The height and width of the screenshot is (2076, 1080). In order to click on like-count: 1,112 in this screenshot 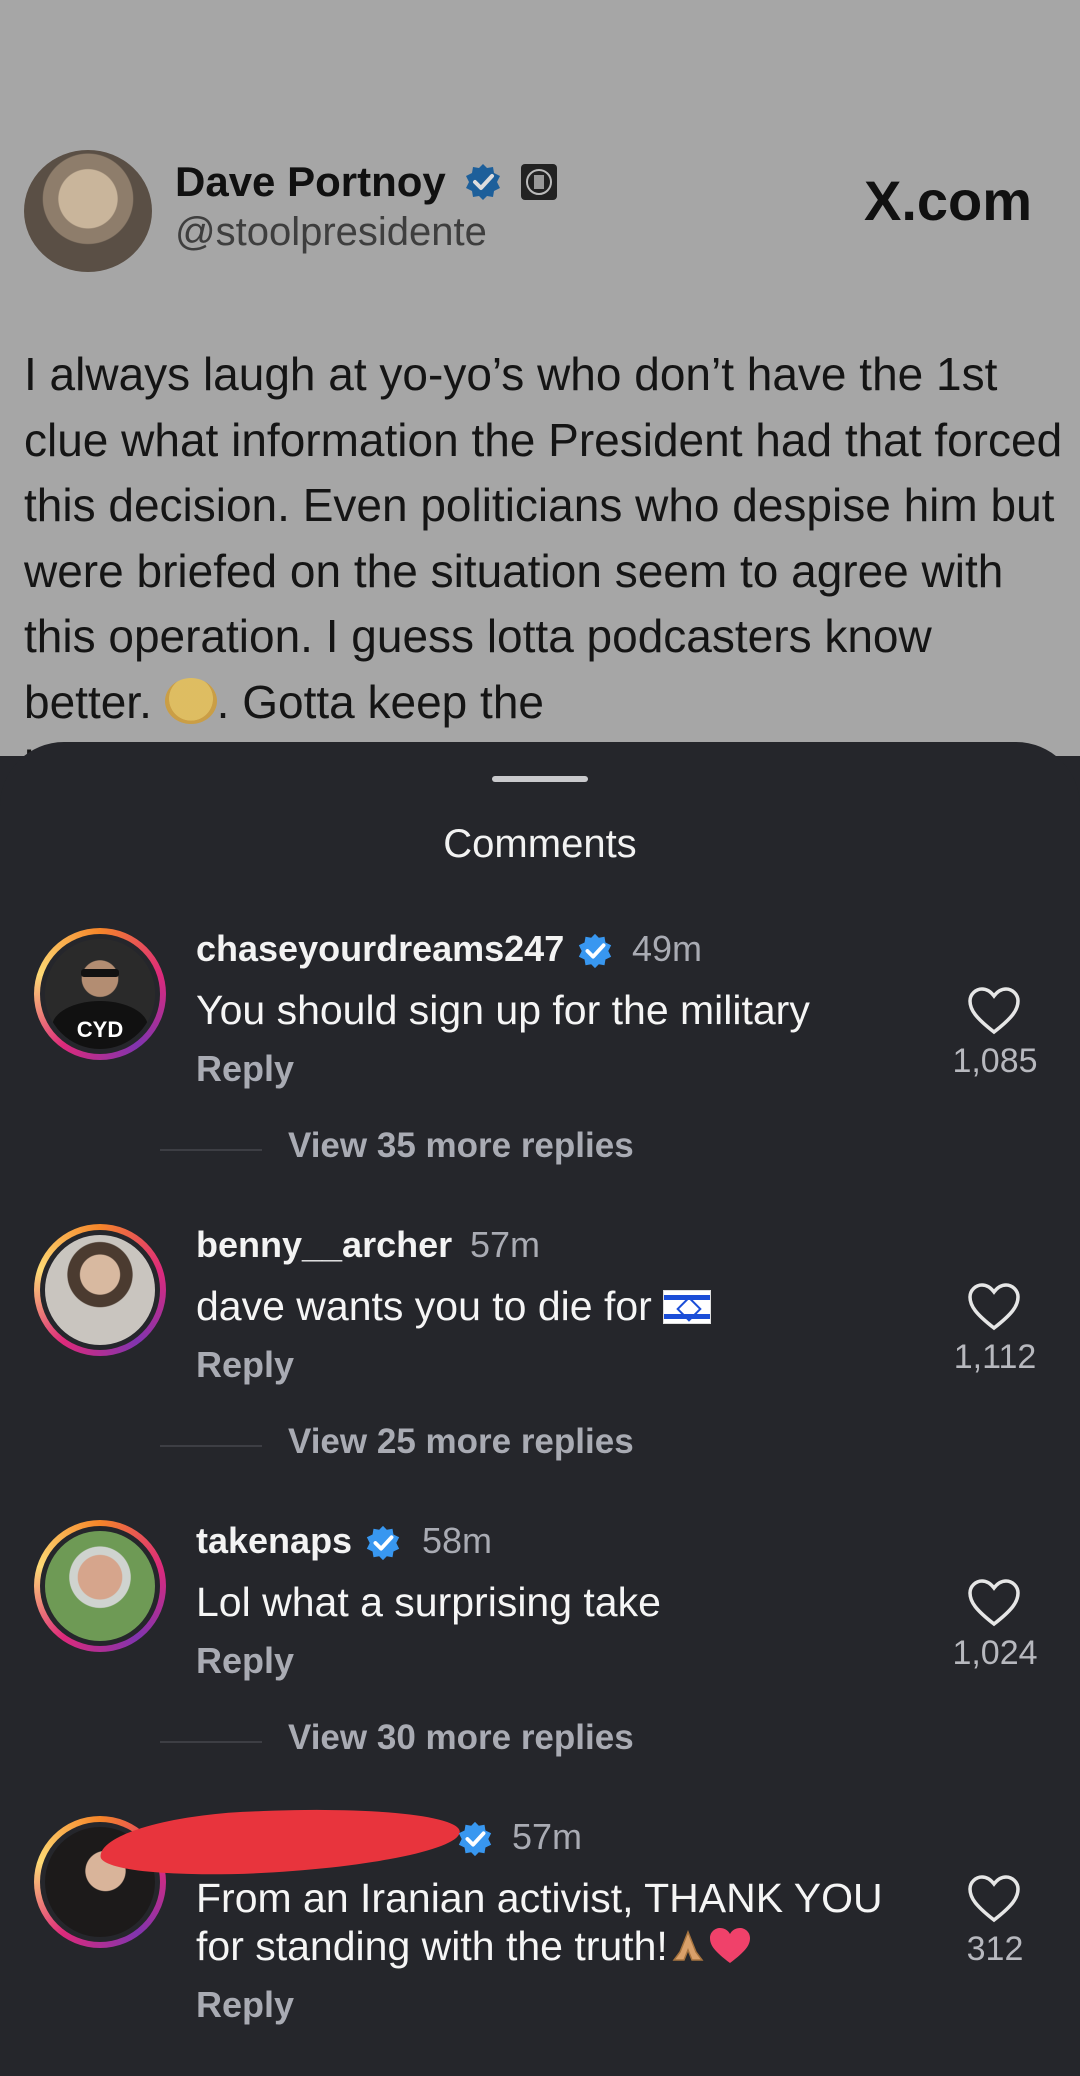, I will do `click(995, 1357)`.